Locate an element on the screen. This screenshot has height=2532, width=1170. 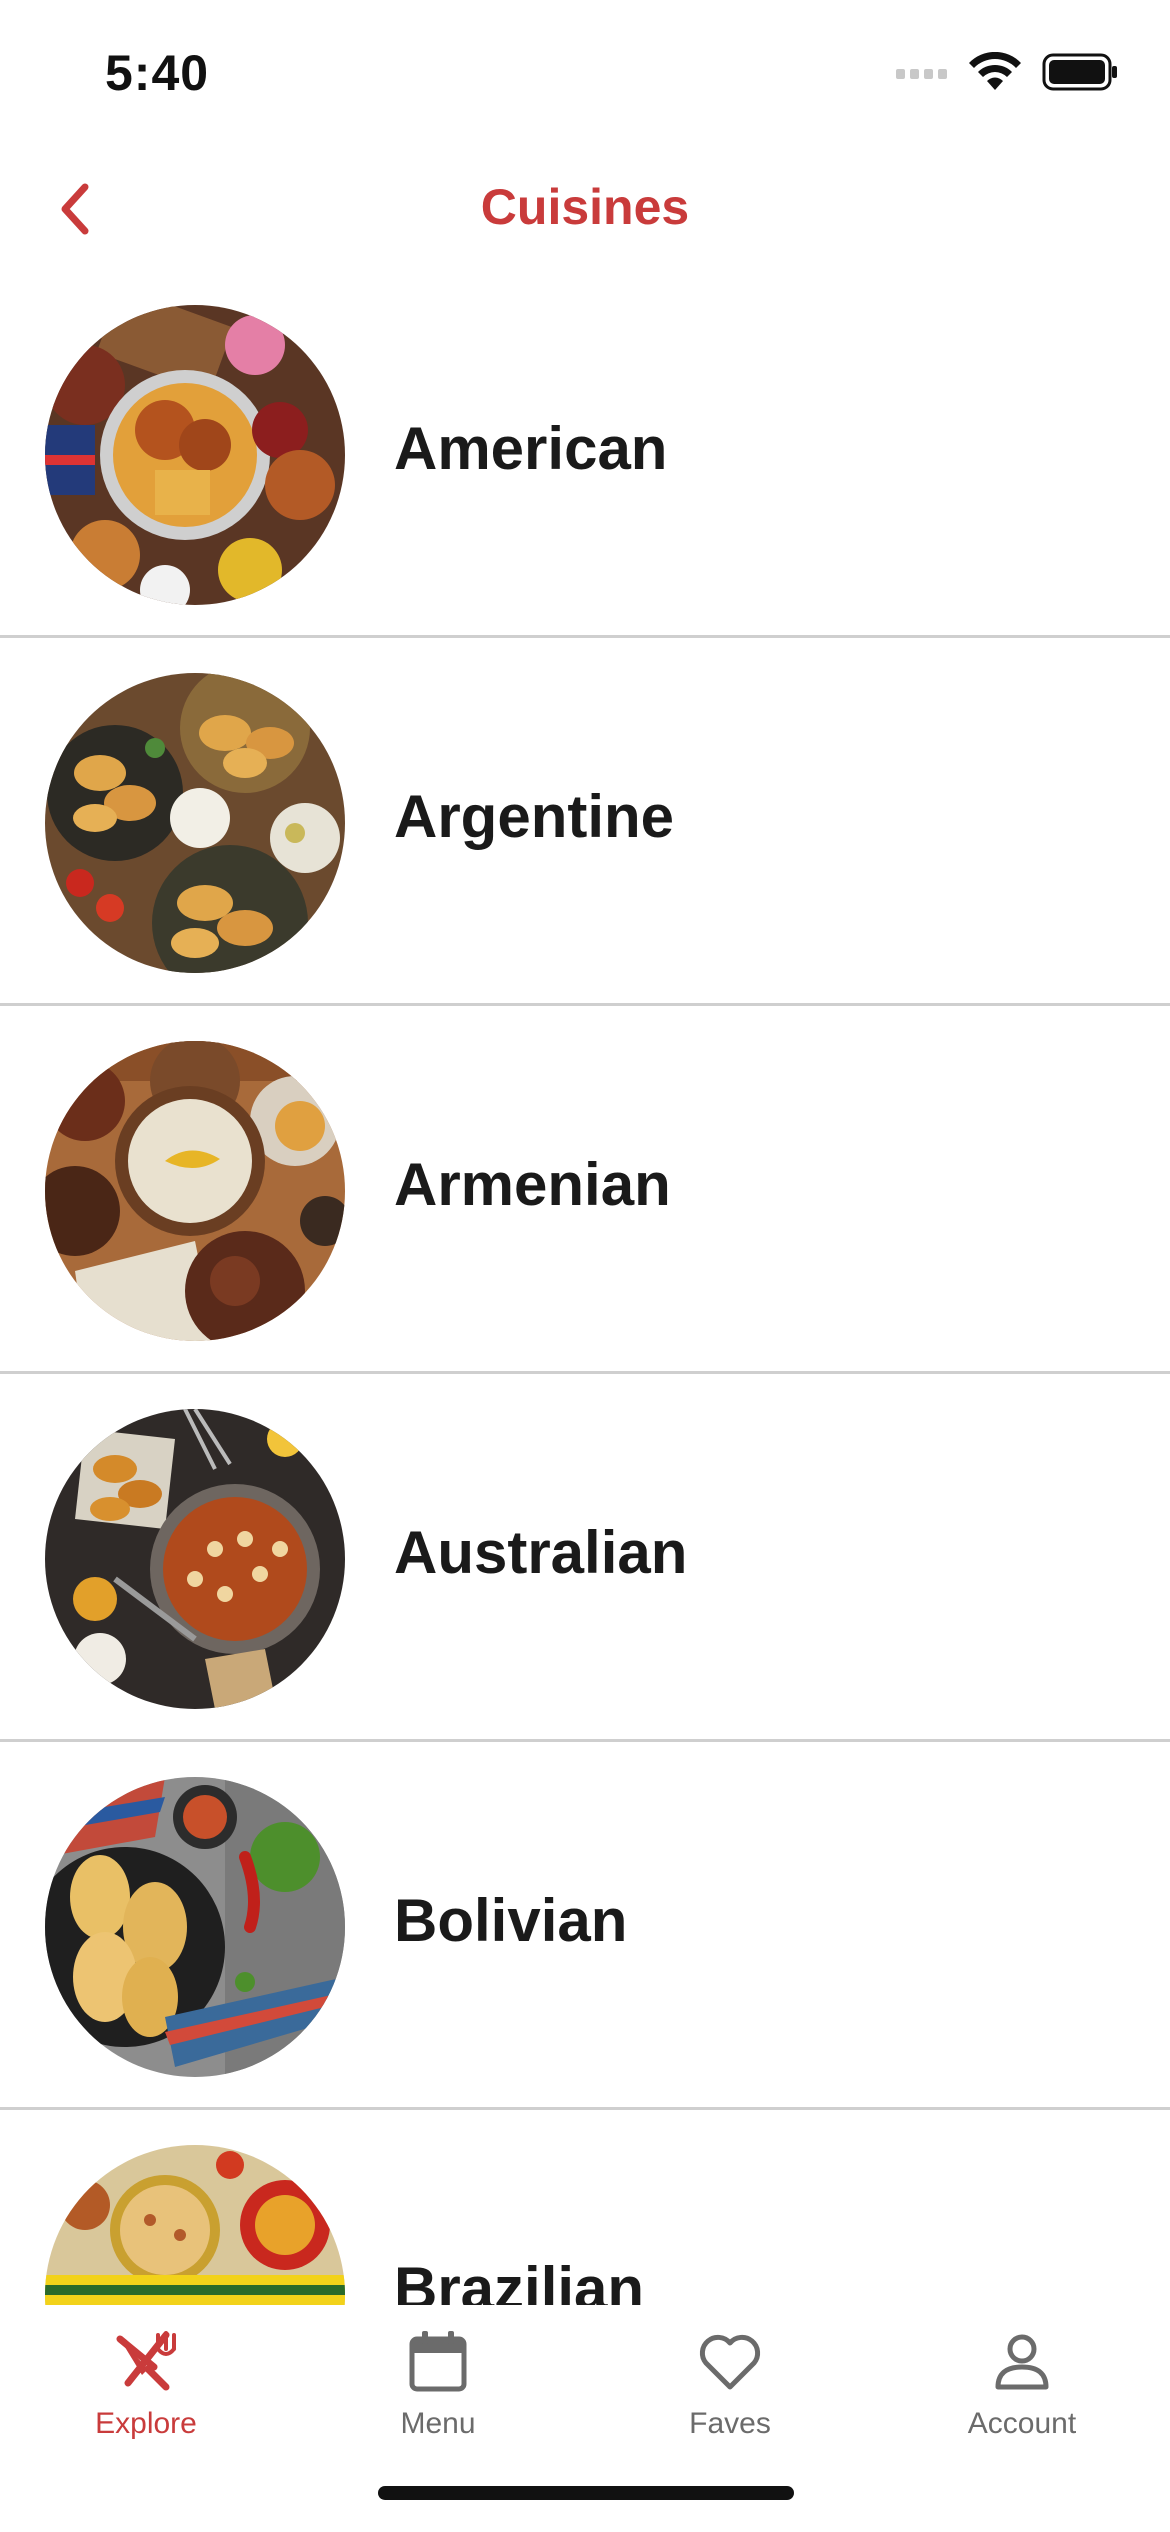
page-title: Cuisines is located at coordinates (585, 207).